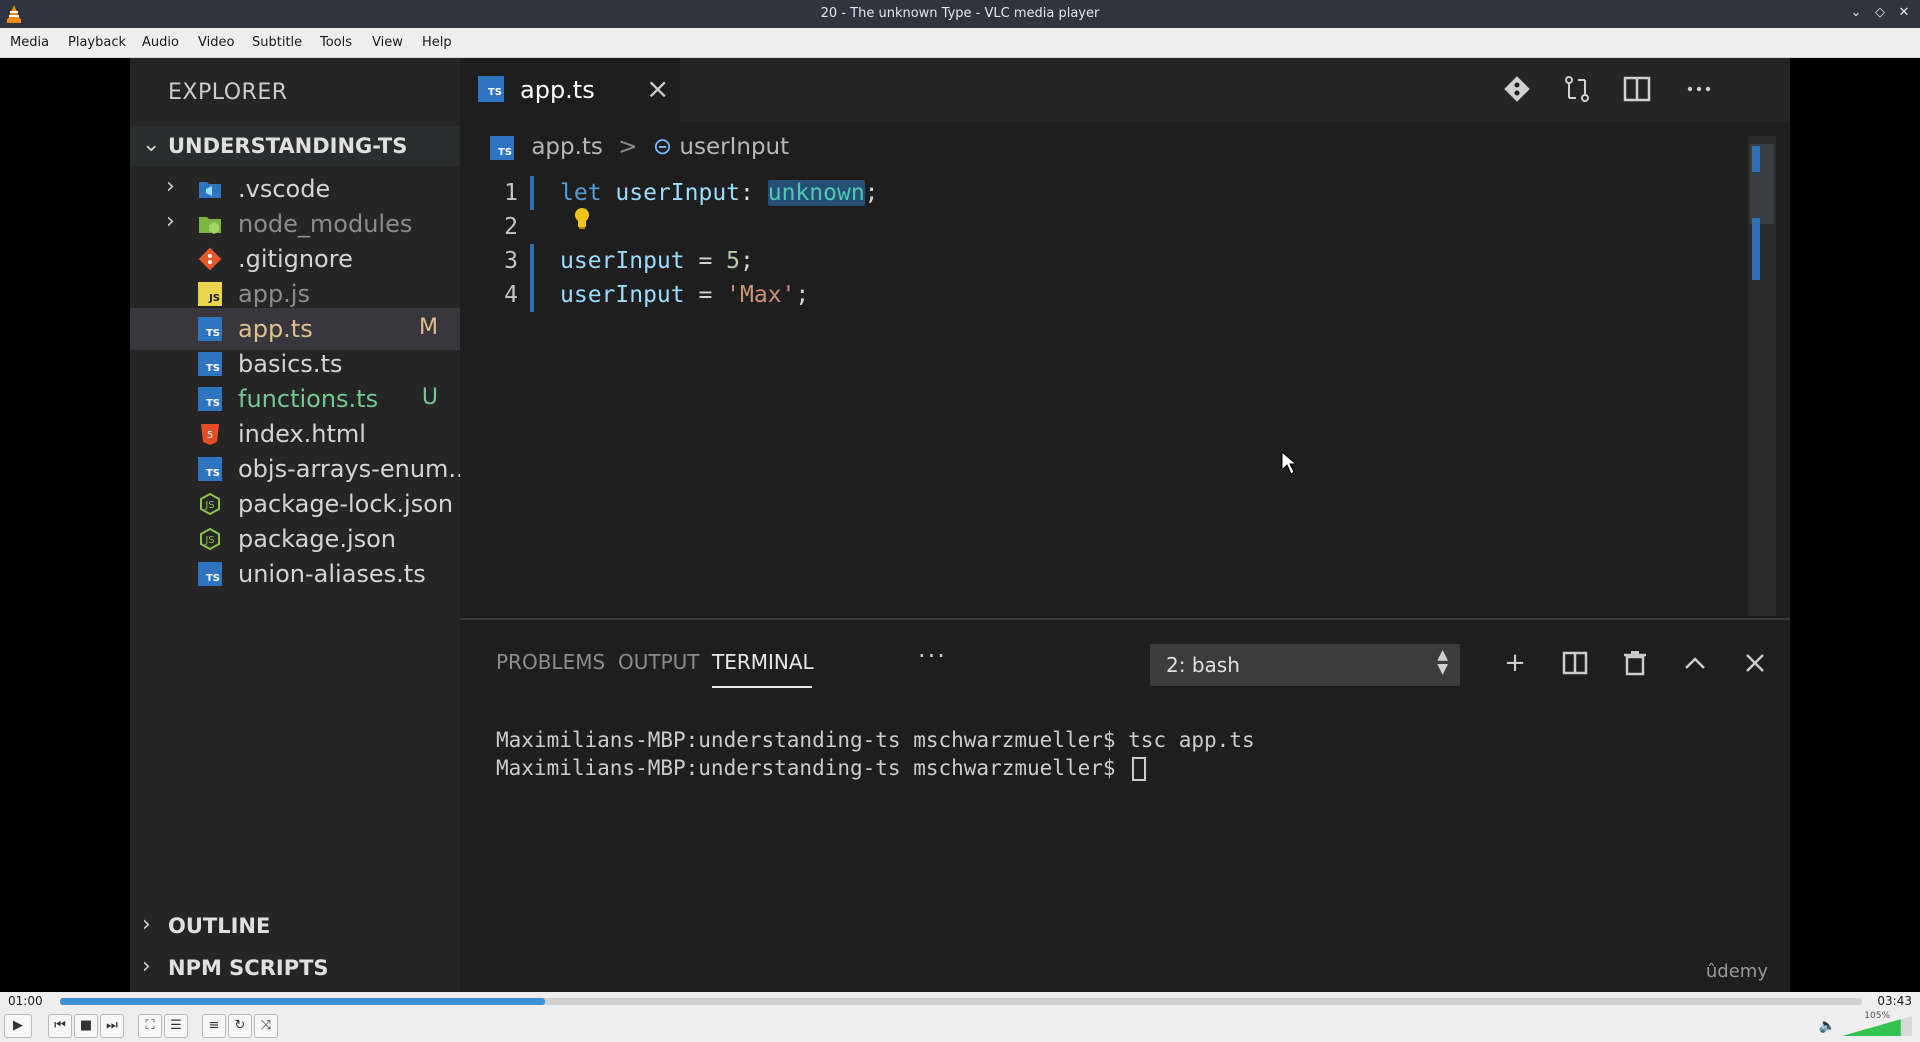 This screenshot has width=1920, height=1042. I want to click on tab-terminal: TERMINAL, so click(763, 662).